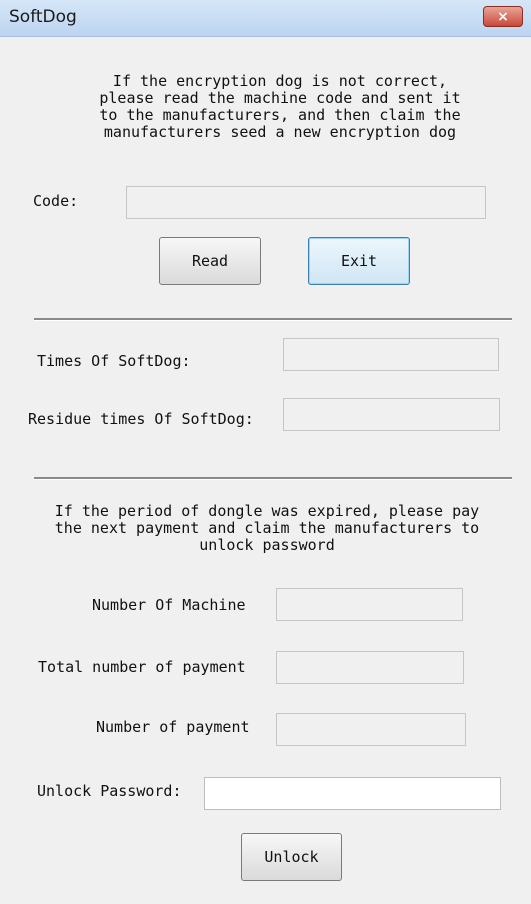 This screenshot has height=904, width=531. I want to click on payment-number-field, so click(371, 729).